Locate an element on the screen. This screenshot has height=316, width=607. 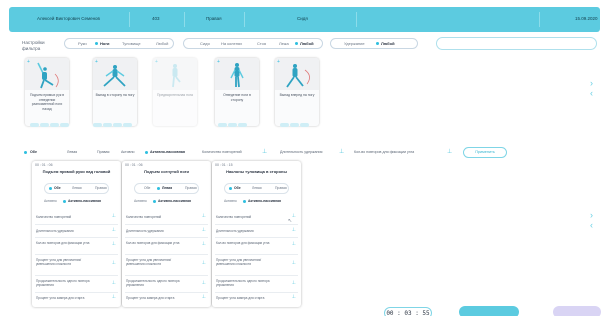
filter-option-standing: Стоя is located at coordinates (261, 43).